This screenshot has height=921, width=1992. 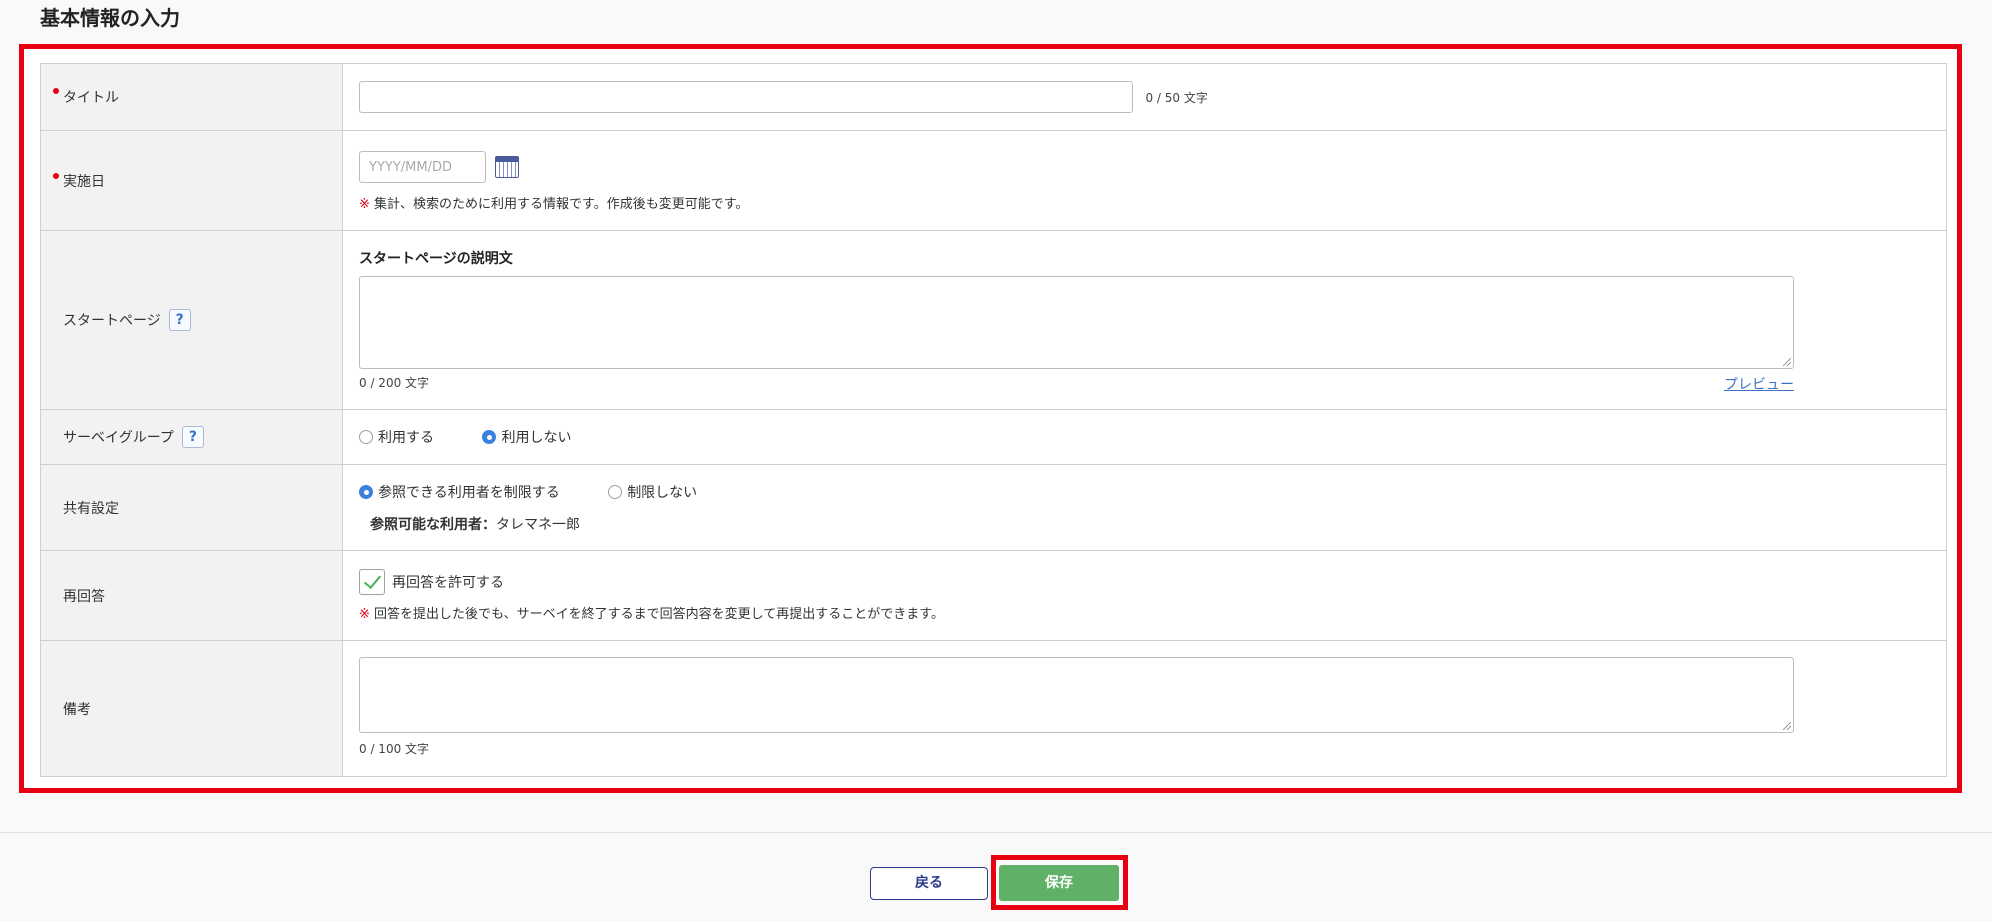 What do you see at coordinates (84, 181) in the screenshot?
I see `date-label: 実施日` at bounding box center [84, 181].